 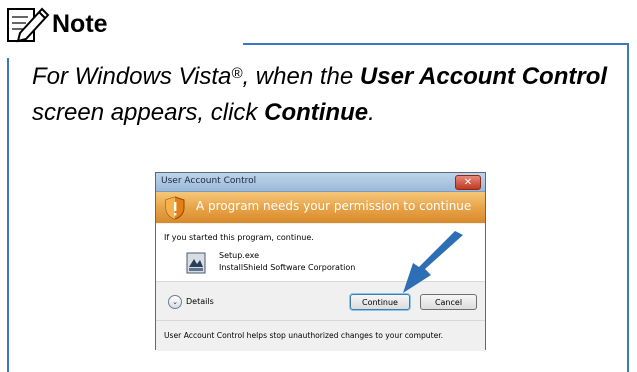 What do you see at coordinates (175, 302) in the screenshot?
I see `chevron-down-icon: ⌄` at bounding box center [175, 302].